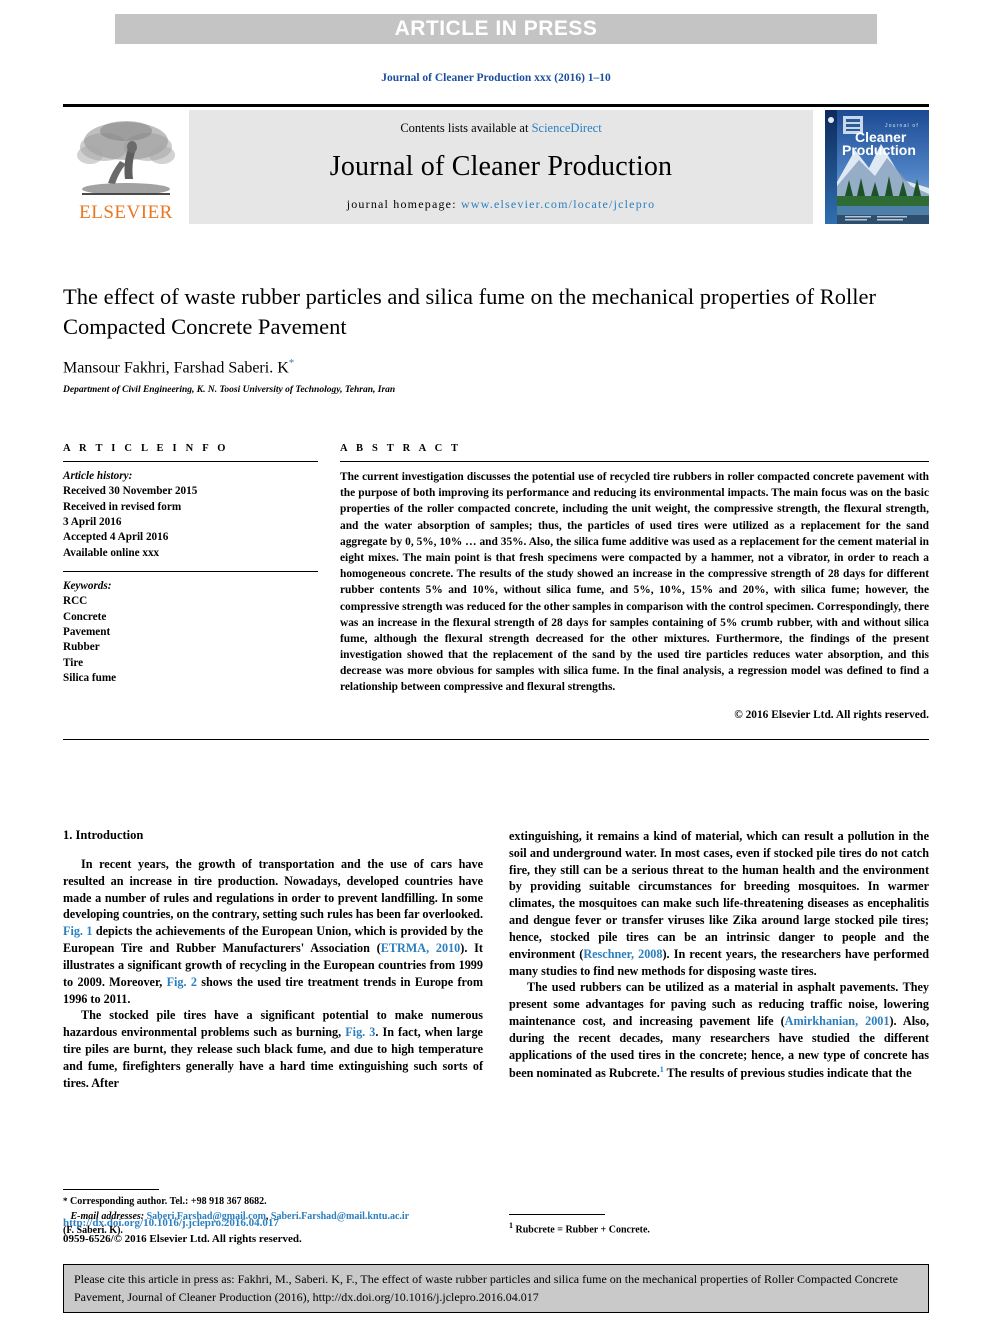 Image resolution: width=992 pixels, height=1323 pixels. What do you see at coordinates (360, 1032) in the screenshot?
I see `inline-reference-link: Fig. 3` at bounding box center [360, 1032].